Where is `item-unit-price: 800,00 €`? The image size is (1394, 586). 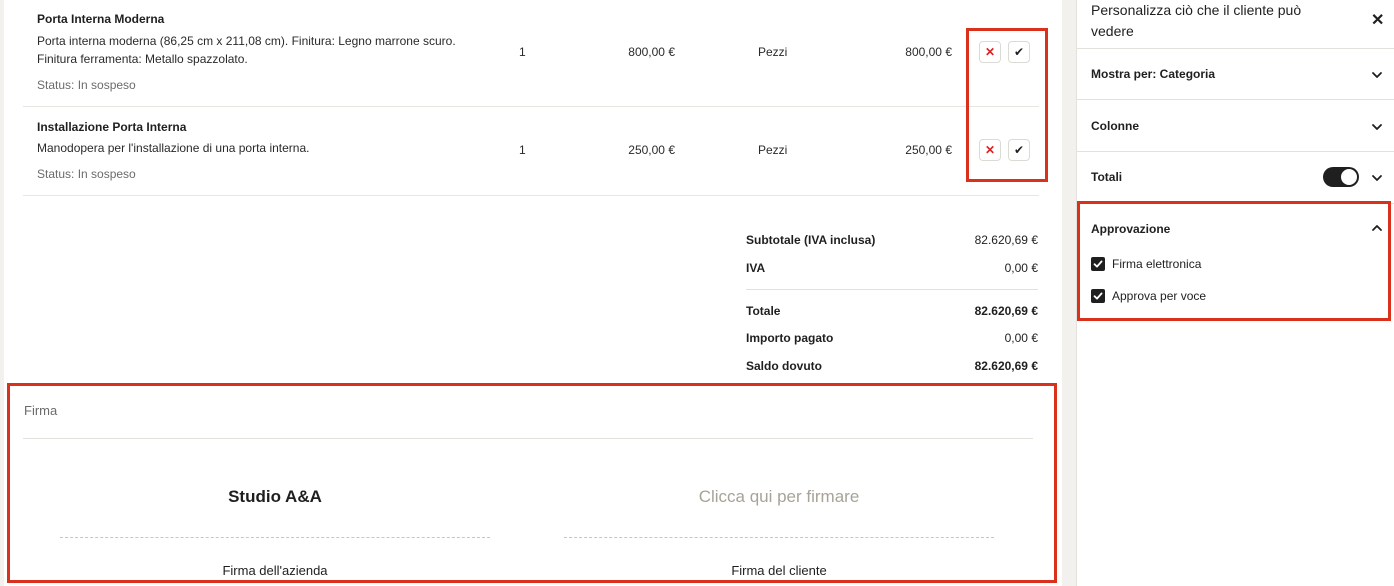
item-unit-price: 800,00 € is located at coordinates (651, 52).